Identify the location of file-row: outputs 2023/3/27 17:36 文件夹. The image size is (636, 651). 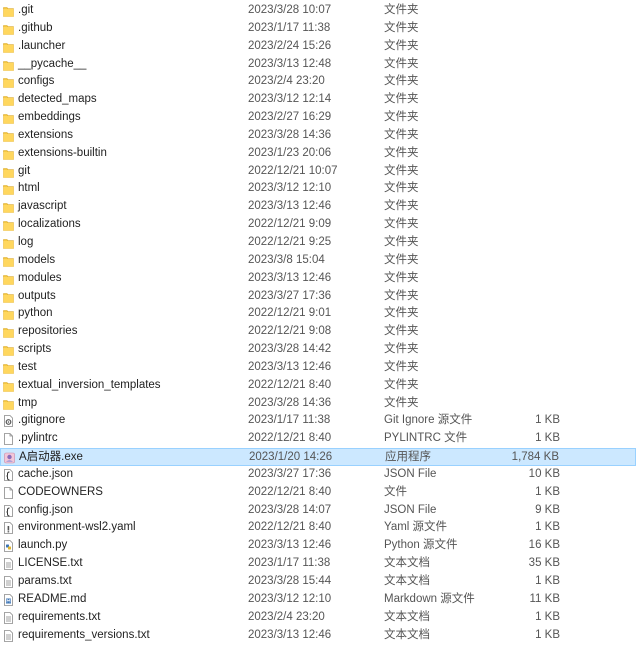
(318, 297).